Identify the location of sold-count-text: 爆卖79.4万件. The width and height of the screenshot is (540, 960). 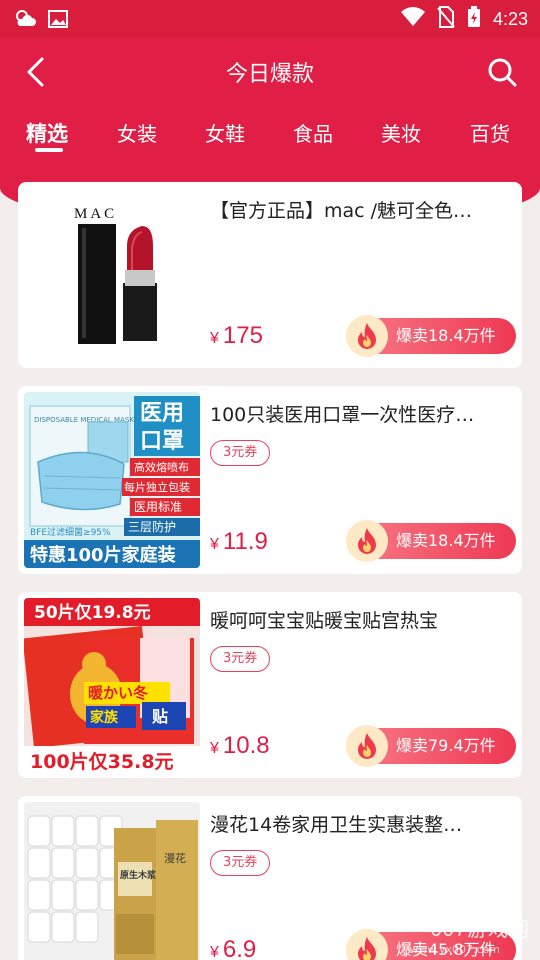
(446, 745).